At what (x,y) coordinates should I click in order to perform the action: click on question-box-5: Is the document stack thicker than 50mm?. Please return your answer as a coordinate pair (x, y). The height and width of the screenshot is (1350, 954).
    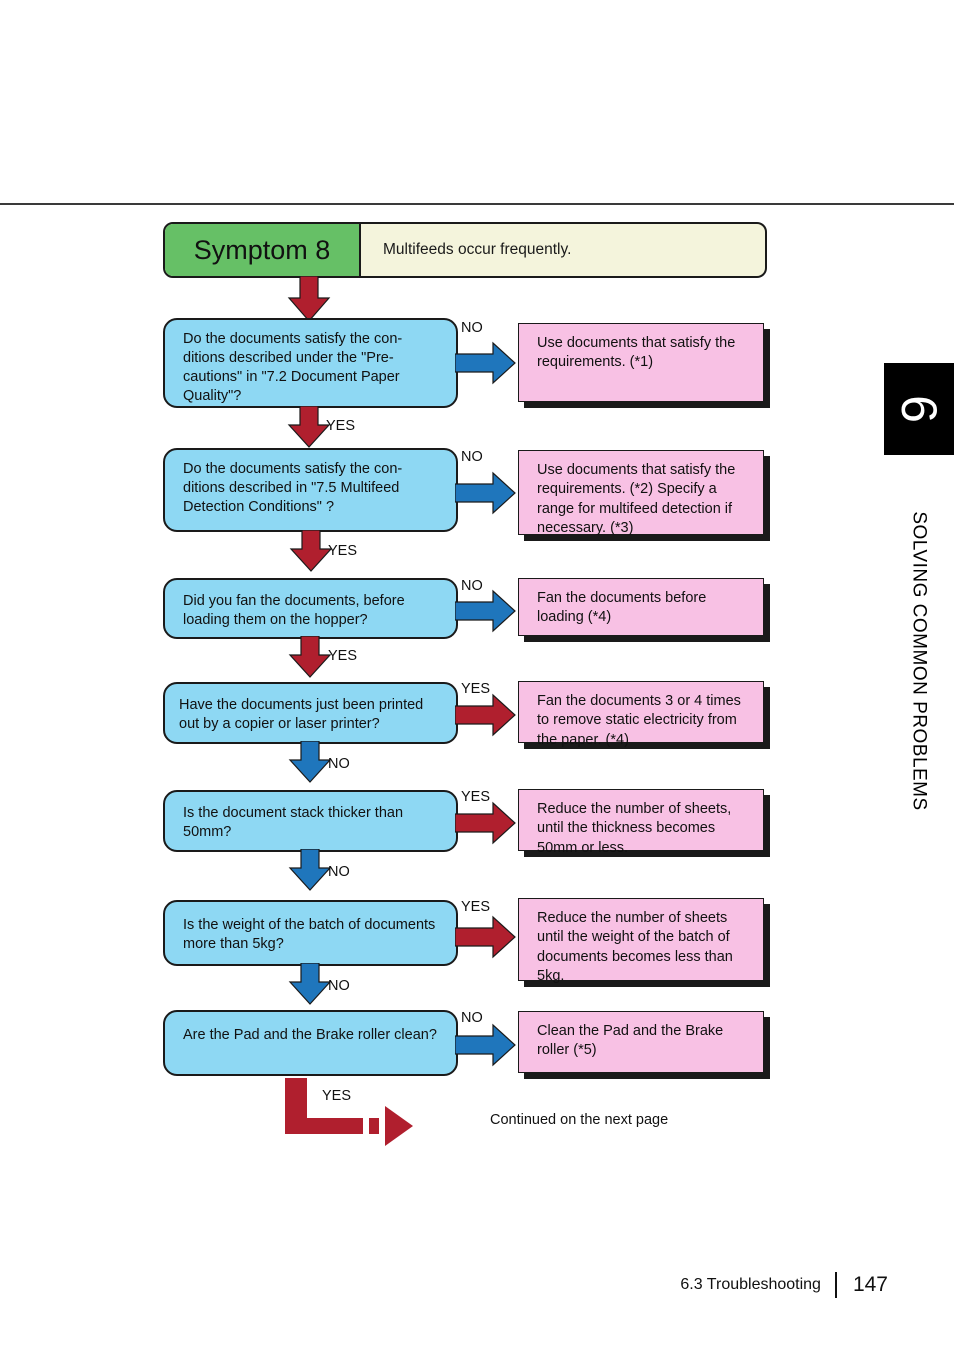
    Looking at the image, I should click on (310, 821).